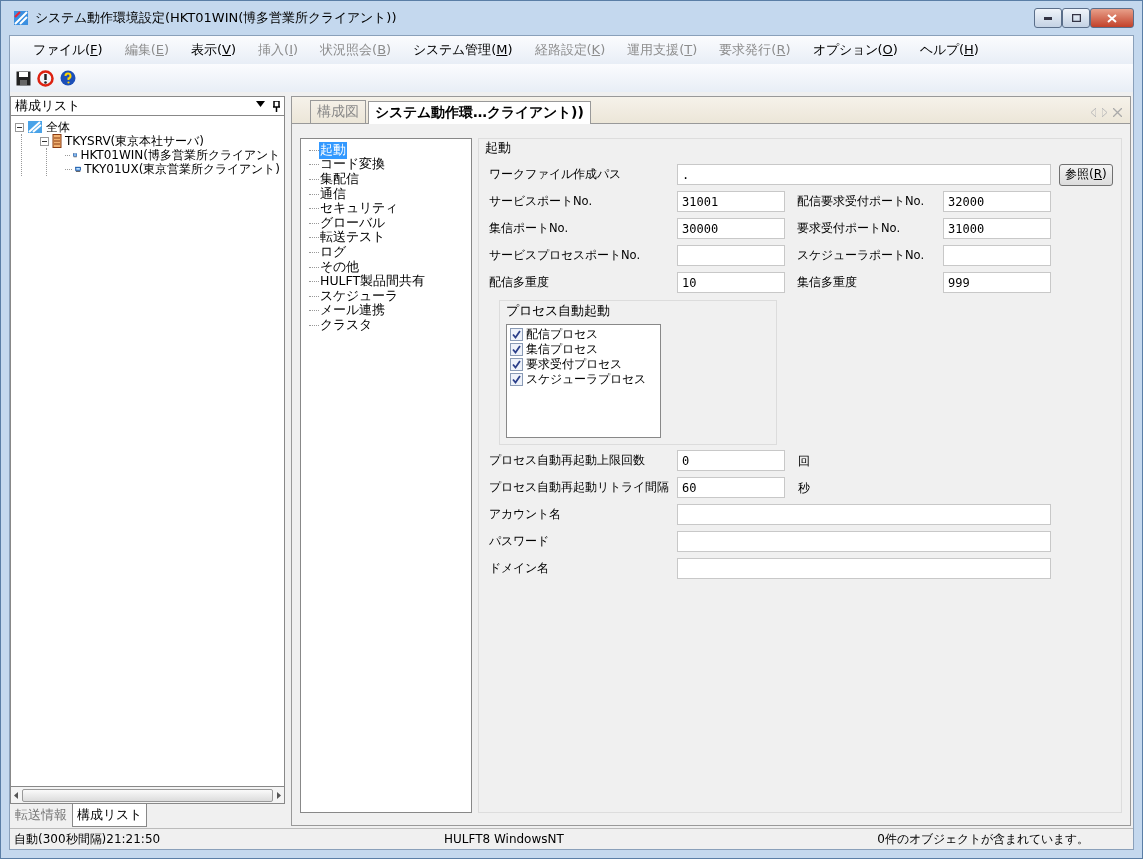 This screenshot has height=859, width=1143. What do you see at coordinates (731, 460) in the screenshot?
I see `input-field: 0` at bounding box center [731, 460].